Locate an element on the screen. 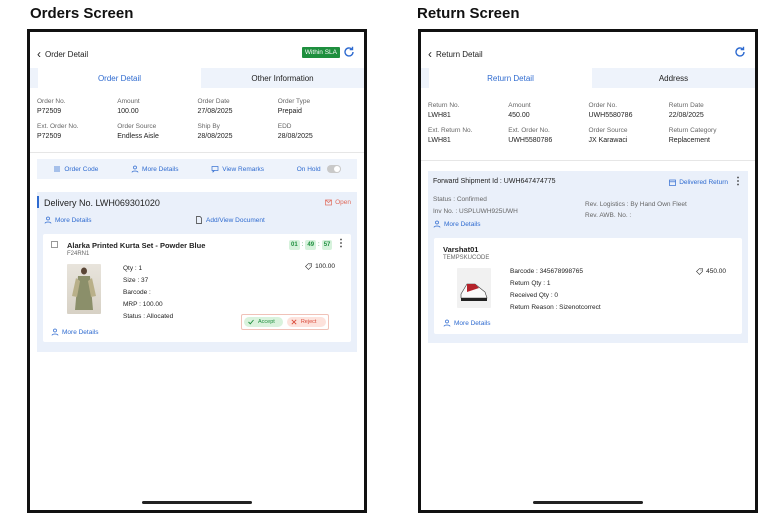 This screenshot has width=775, height=516. item-return-reason: Return Reason : Sizenotcorrect is located at coordinates (555, 307).